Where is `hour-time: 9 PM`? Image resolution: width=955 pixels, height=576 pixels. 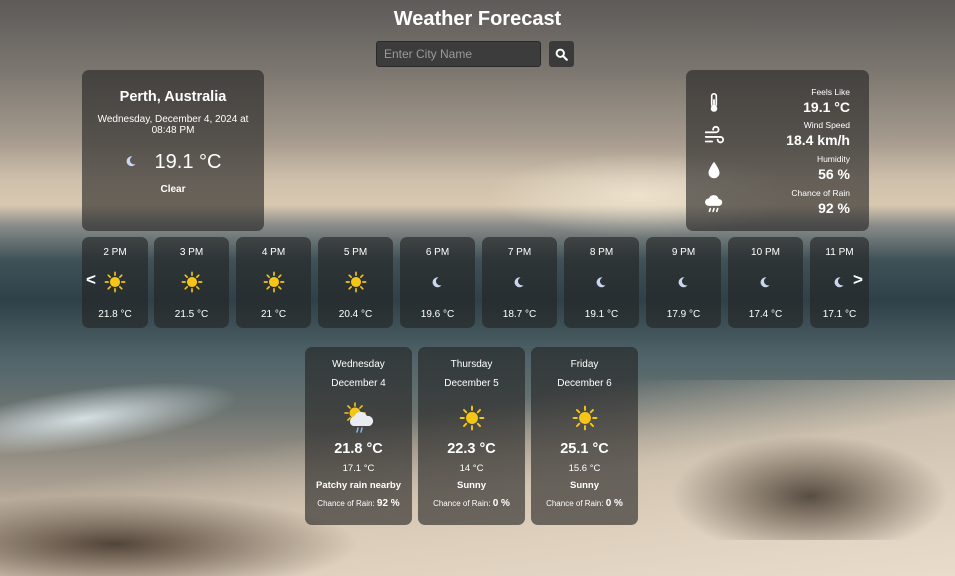
hour-time: 9 PM is located at coordinates (683, 252).